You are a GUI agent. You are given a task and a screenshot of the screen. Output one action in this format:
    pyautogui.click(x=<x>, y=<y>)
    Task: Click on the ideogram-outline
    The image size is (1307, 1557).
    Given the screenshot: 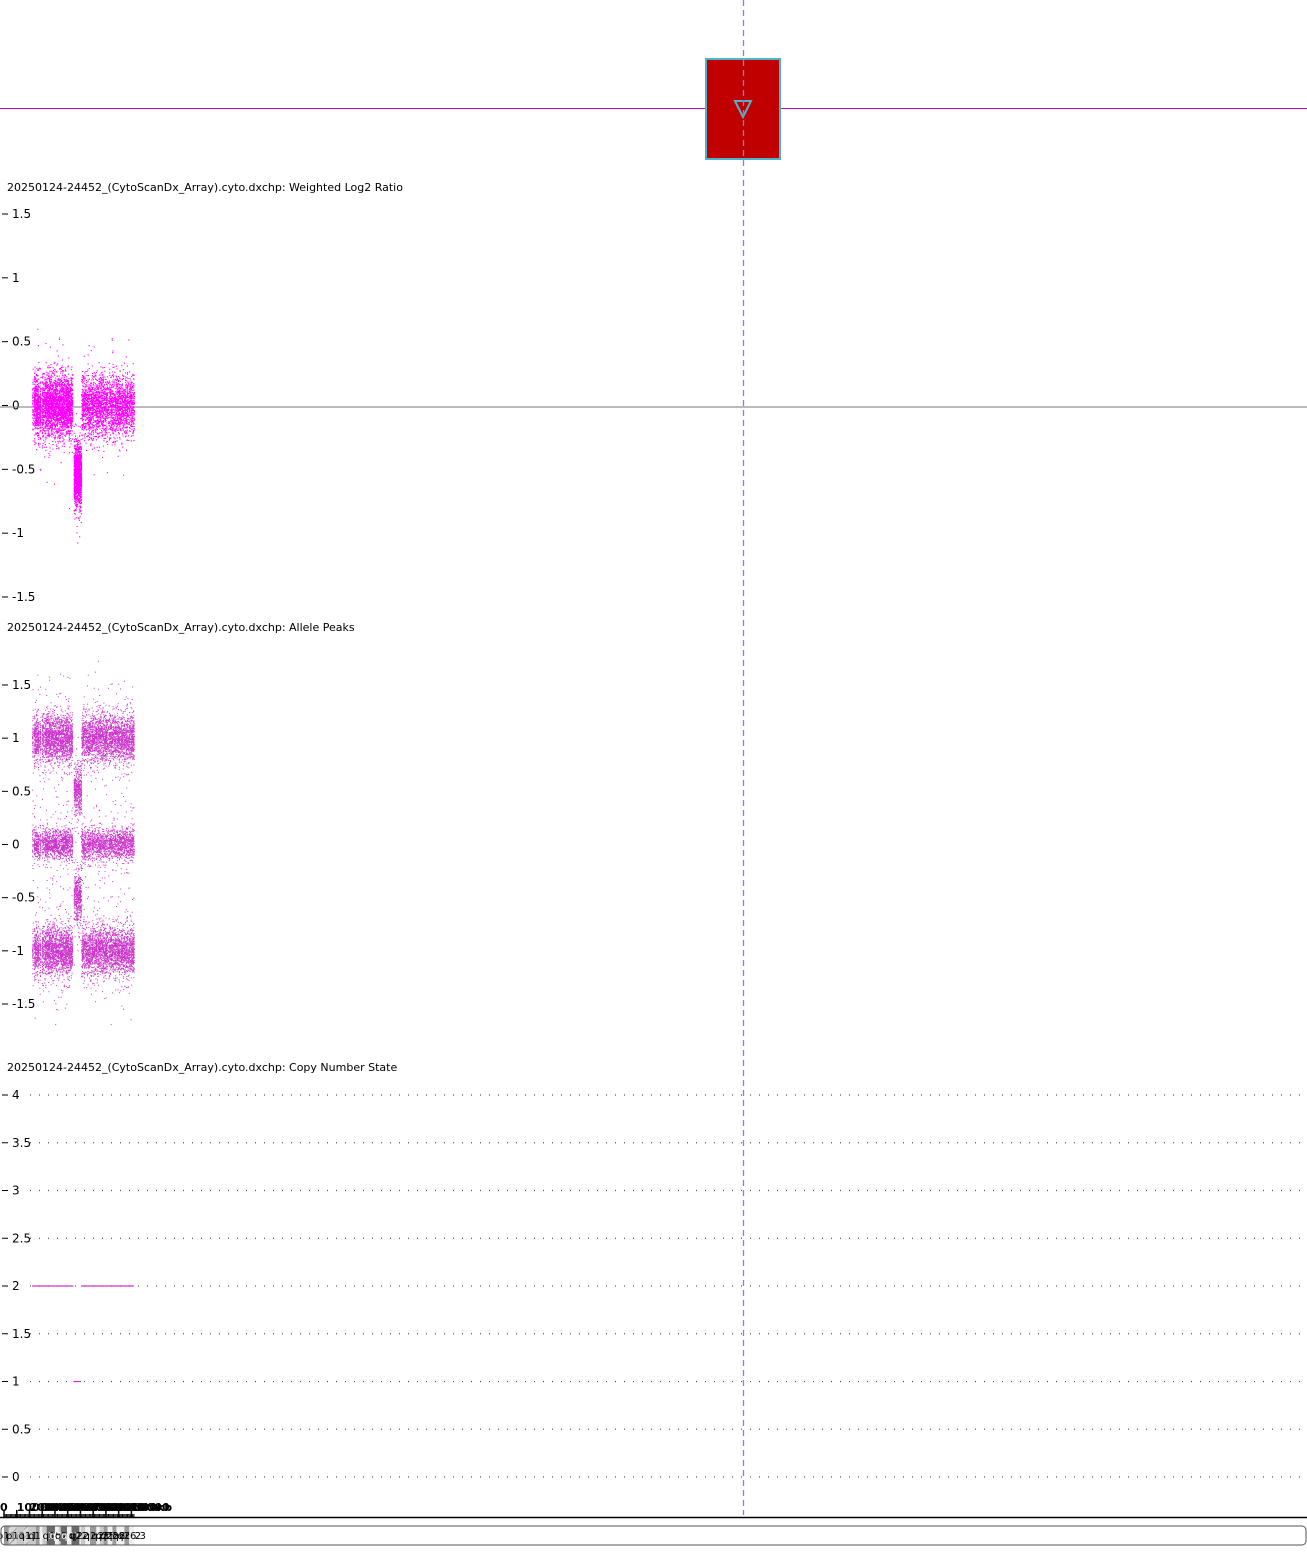 What is the action you would take?
    pyautogui.click(x=653, y=1535)
    